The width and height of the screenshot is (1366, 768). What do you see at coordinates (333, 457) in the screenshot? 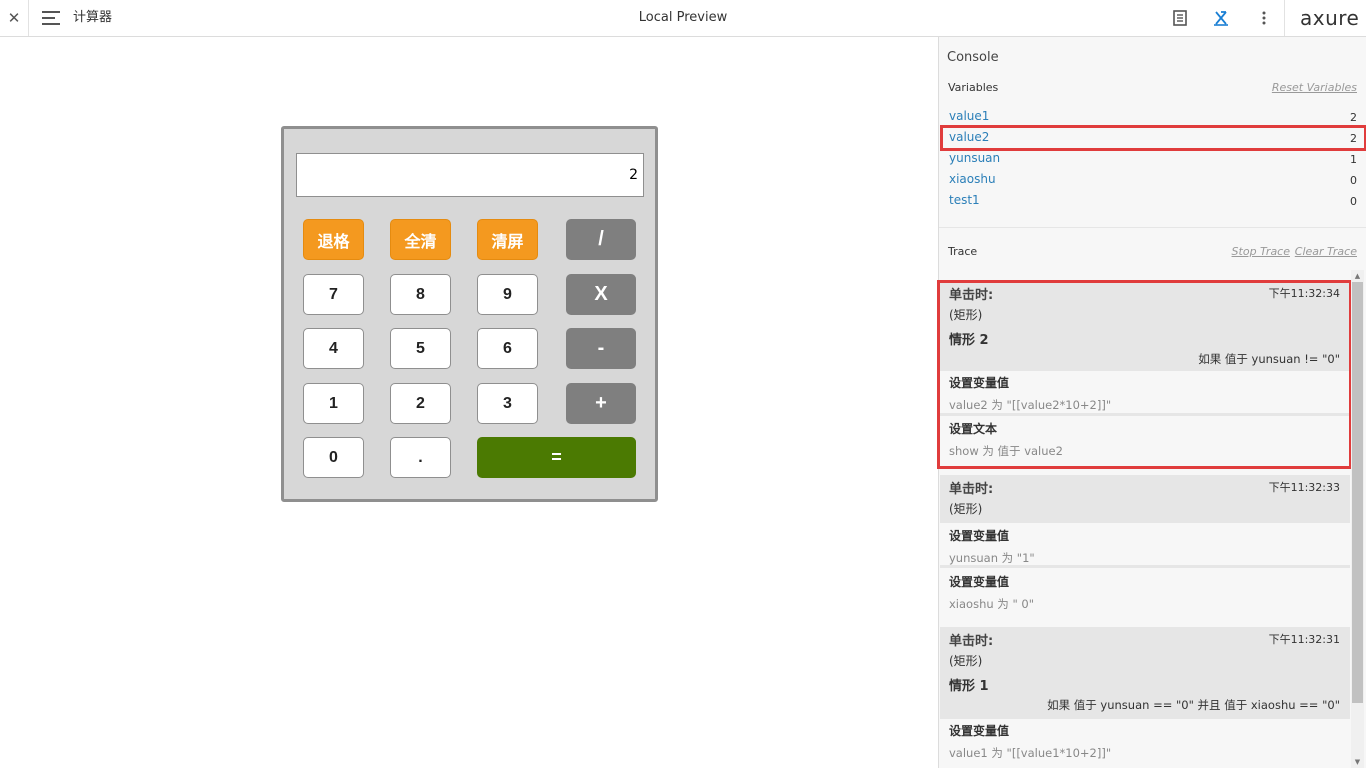
I see `digit-0-button: 0` at bounding box center [333, 457].